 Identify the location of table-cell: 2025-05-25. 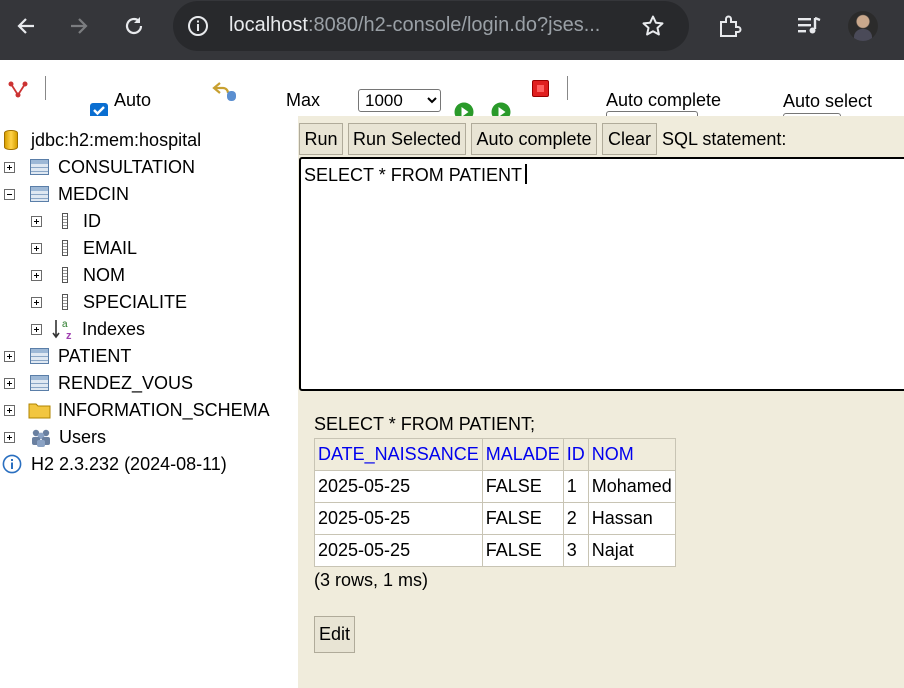
(398, 486).